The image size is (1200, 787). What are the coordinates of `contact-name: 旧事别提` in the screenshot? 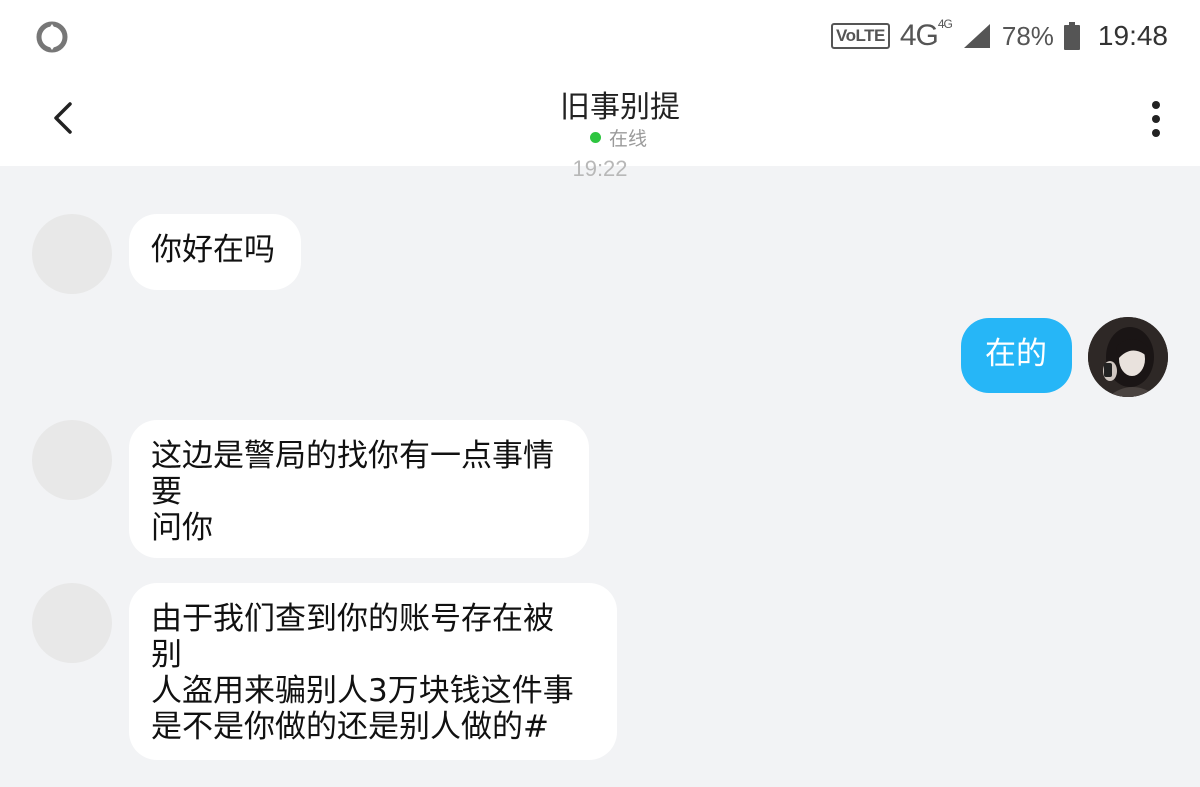 It's located at (620, 107).